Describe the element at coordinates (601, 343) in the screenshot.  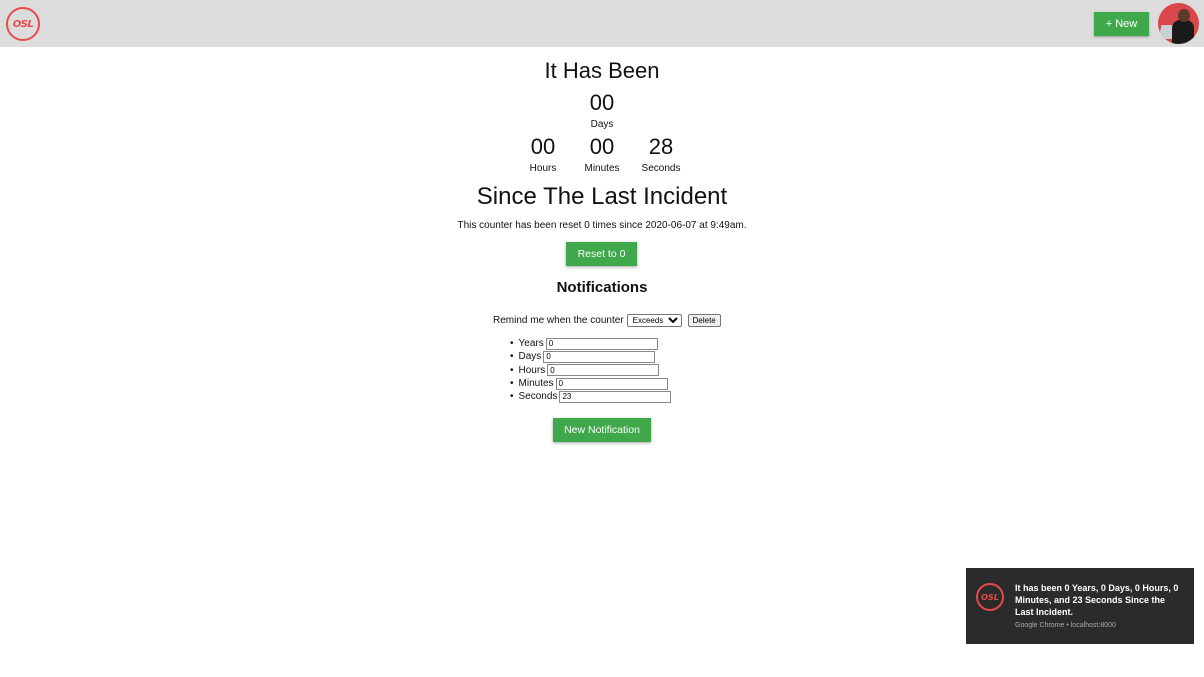
I see `years-input` at that location.